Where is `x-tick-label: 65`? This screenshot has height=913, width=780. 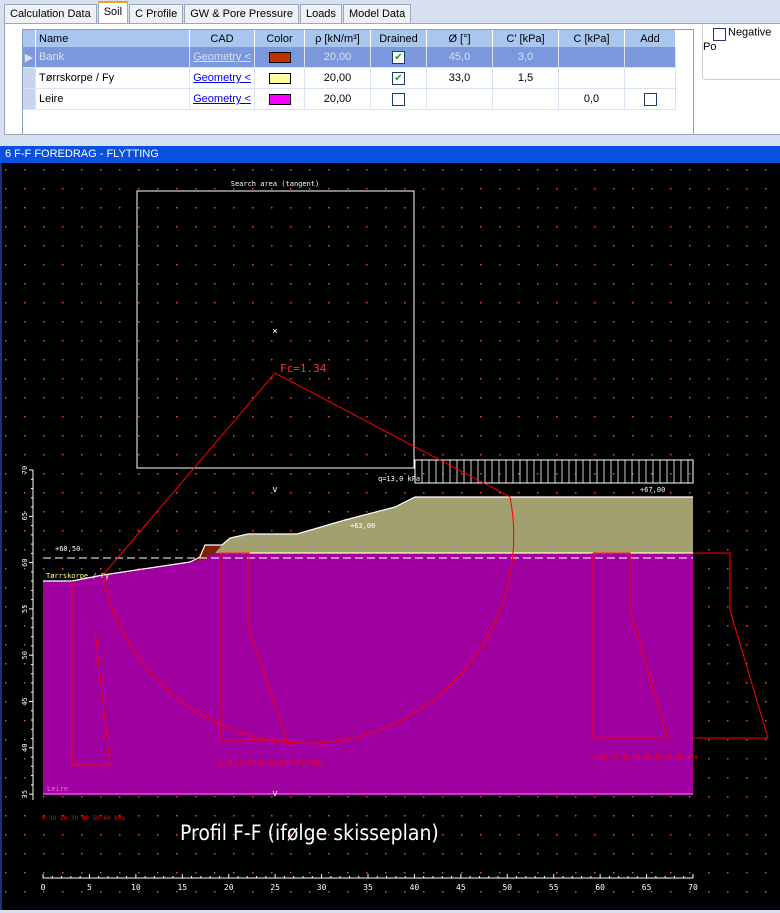 x-tick-label: 65 is located at coordinates (647, 887).